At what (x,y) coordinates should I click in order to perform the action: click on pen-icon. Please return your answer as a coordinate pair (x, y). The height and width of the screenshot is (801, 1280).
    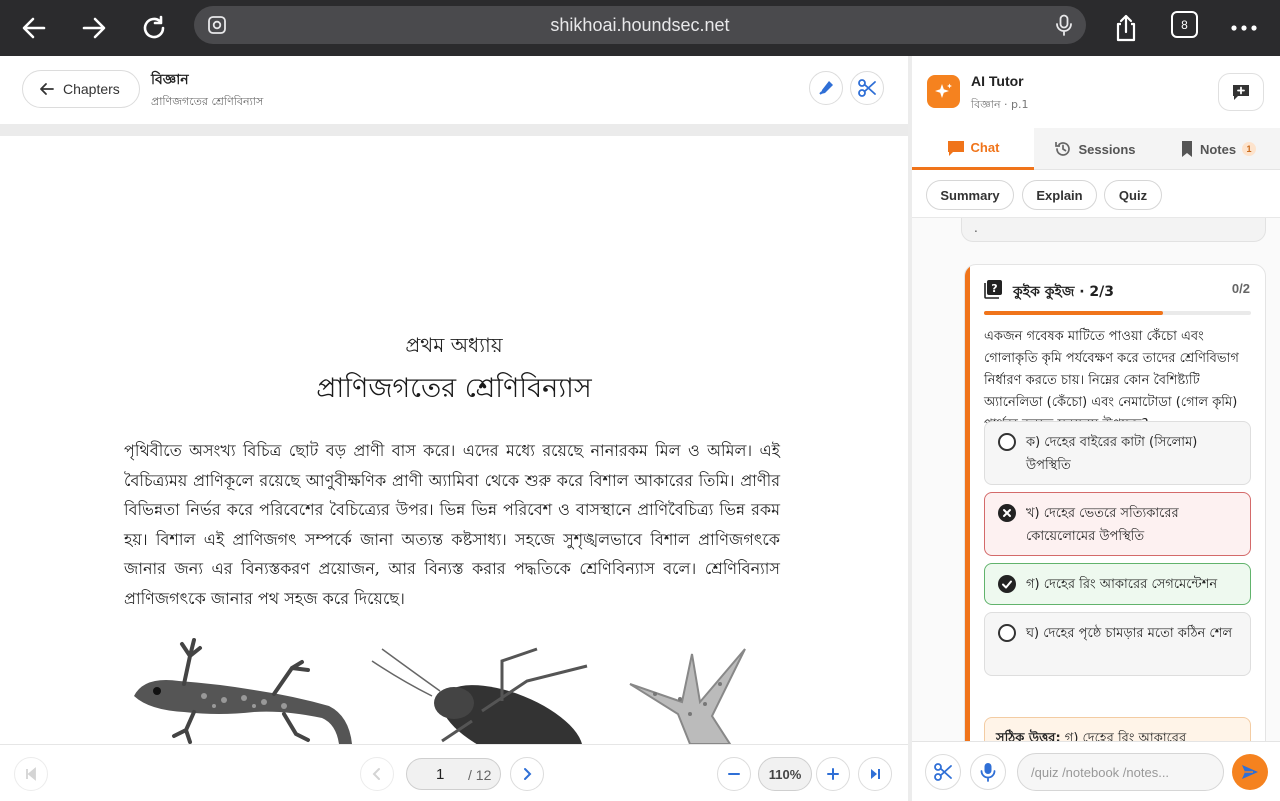
    Looking at the image, I should click on (826, 88).